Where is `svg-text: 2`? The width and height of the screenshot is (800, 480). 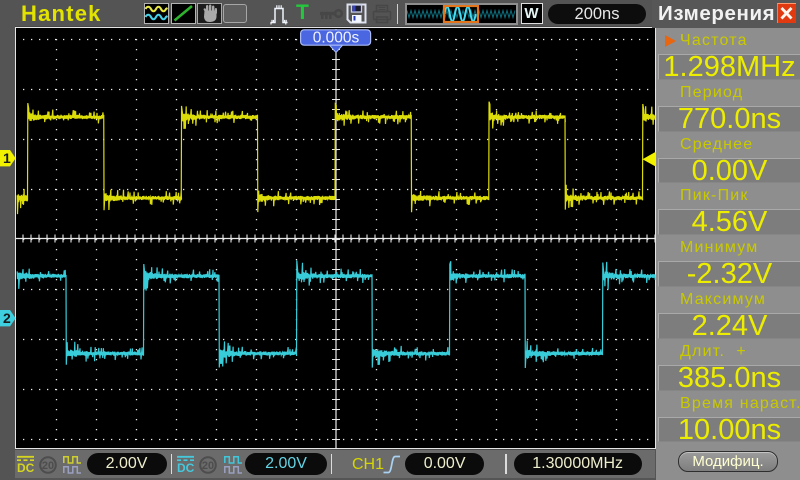
svg-text: 2 is located at coordinates (7, 319).